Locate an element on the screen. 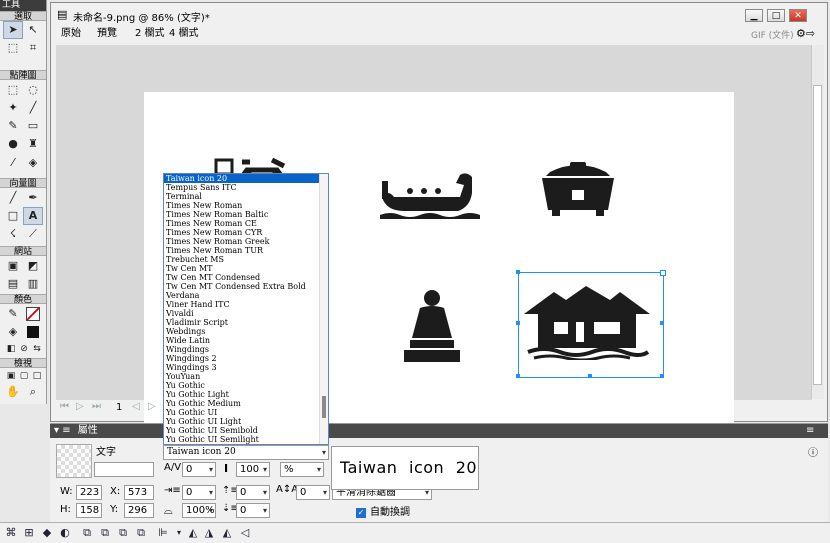 The width and height of the screenshot is (830, 543). font-list-item: Wingdings is located at coordinates (246, 349).